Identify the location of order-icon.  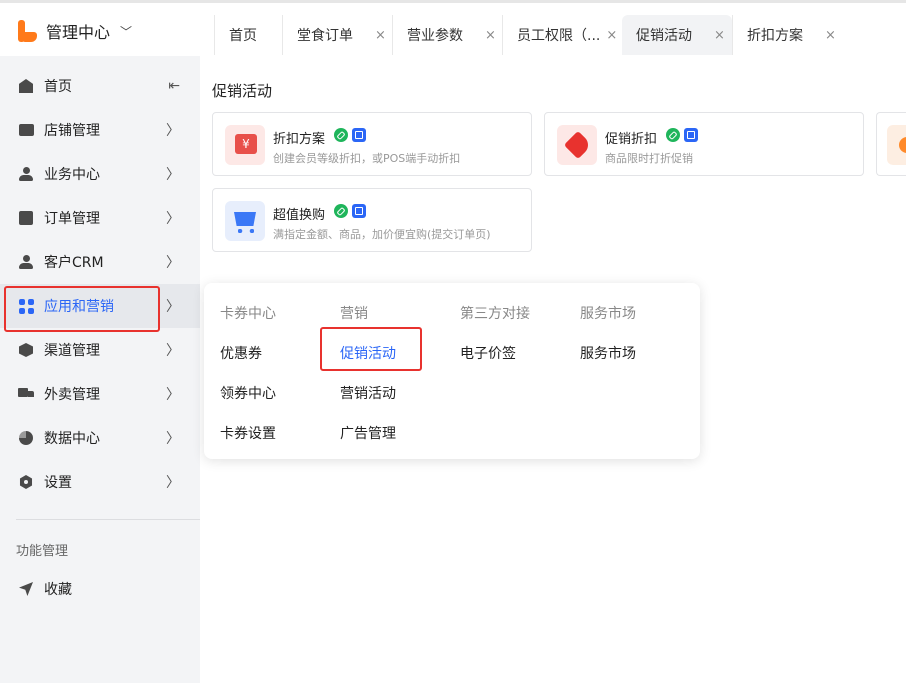
(26, 218).